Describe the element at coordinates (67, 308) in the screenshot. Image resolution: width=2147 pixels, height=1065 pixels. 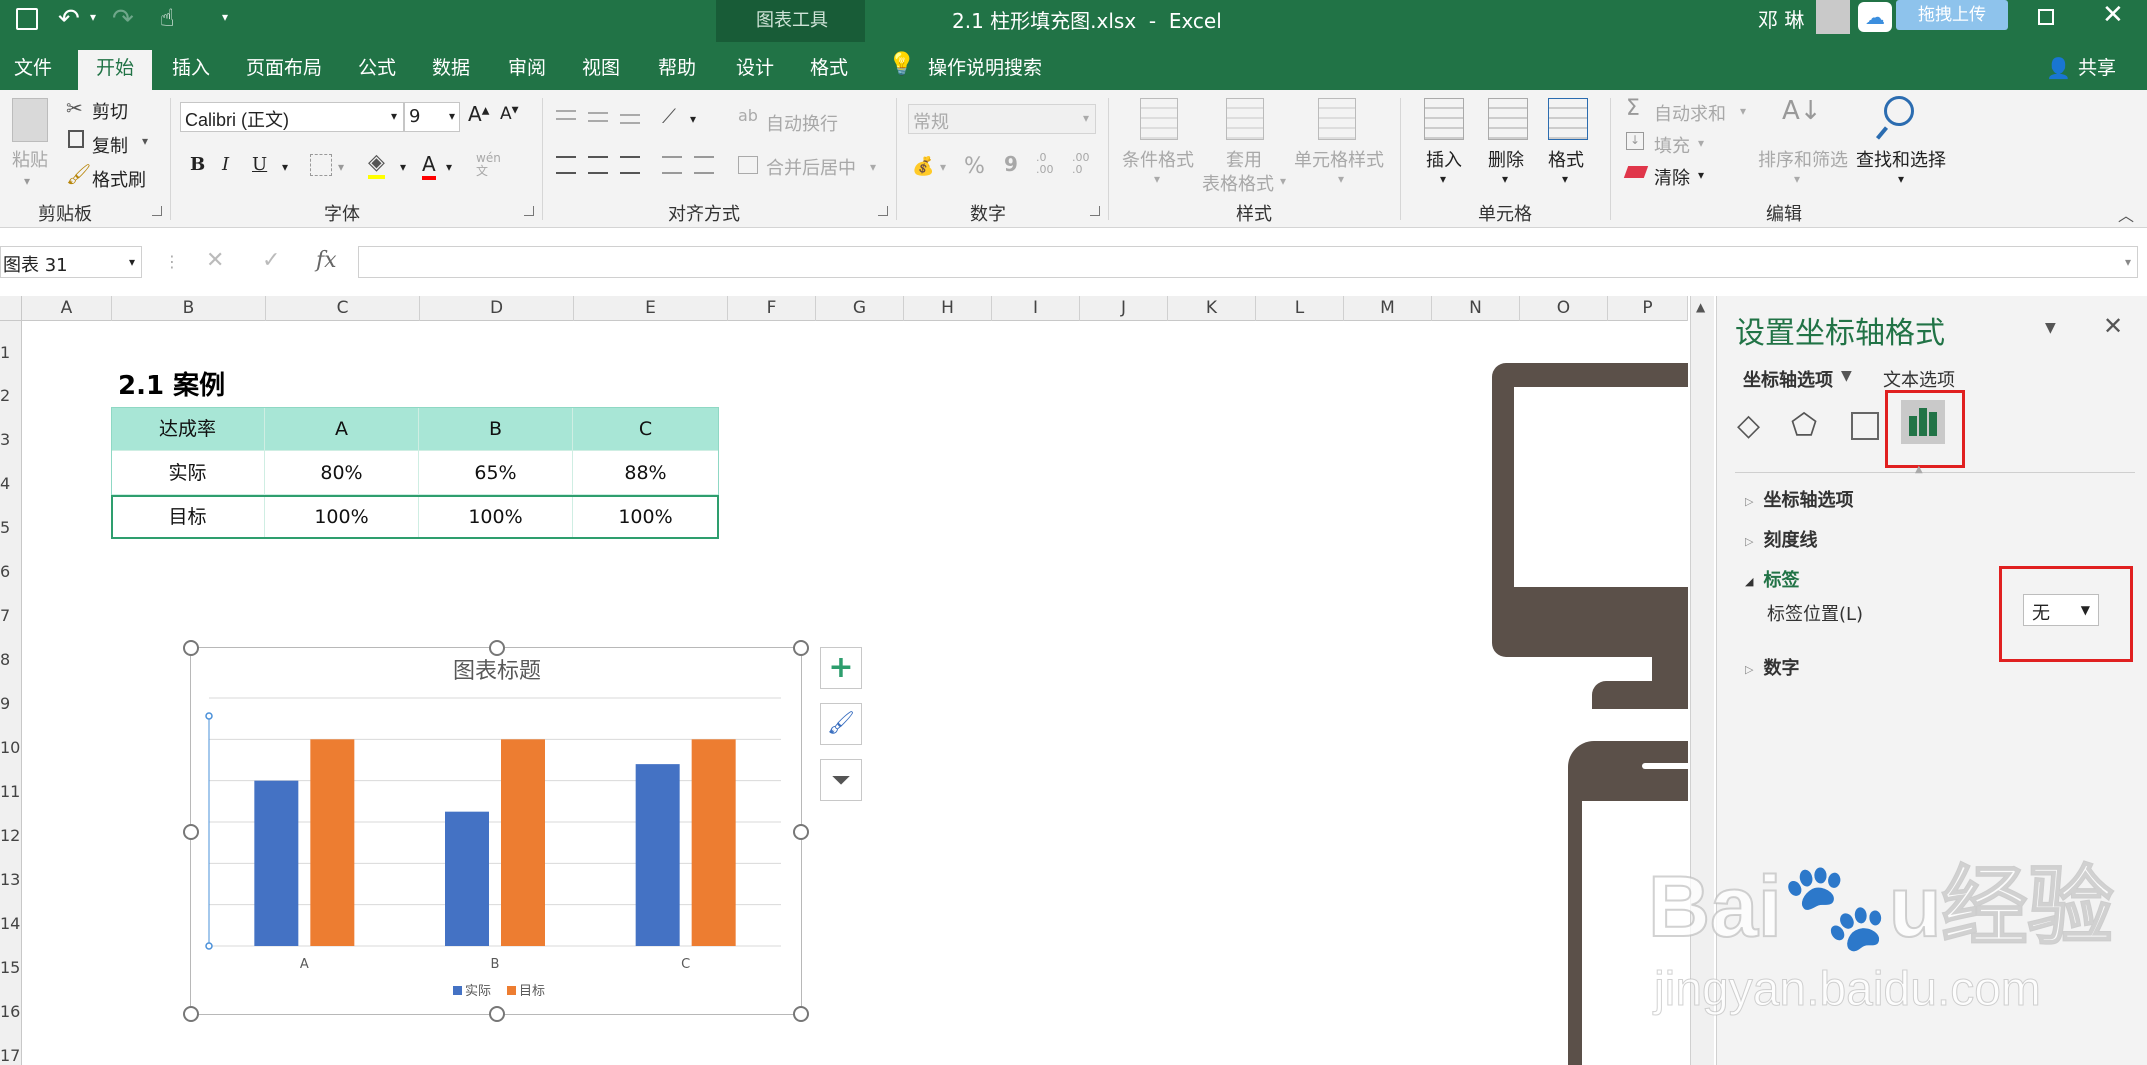
I see `column-header-a: A` at that location.